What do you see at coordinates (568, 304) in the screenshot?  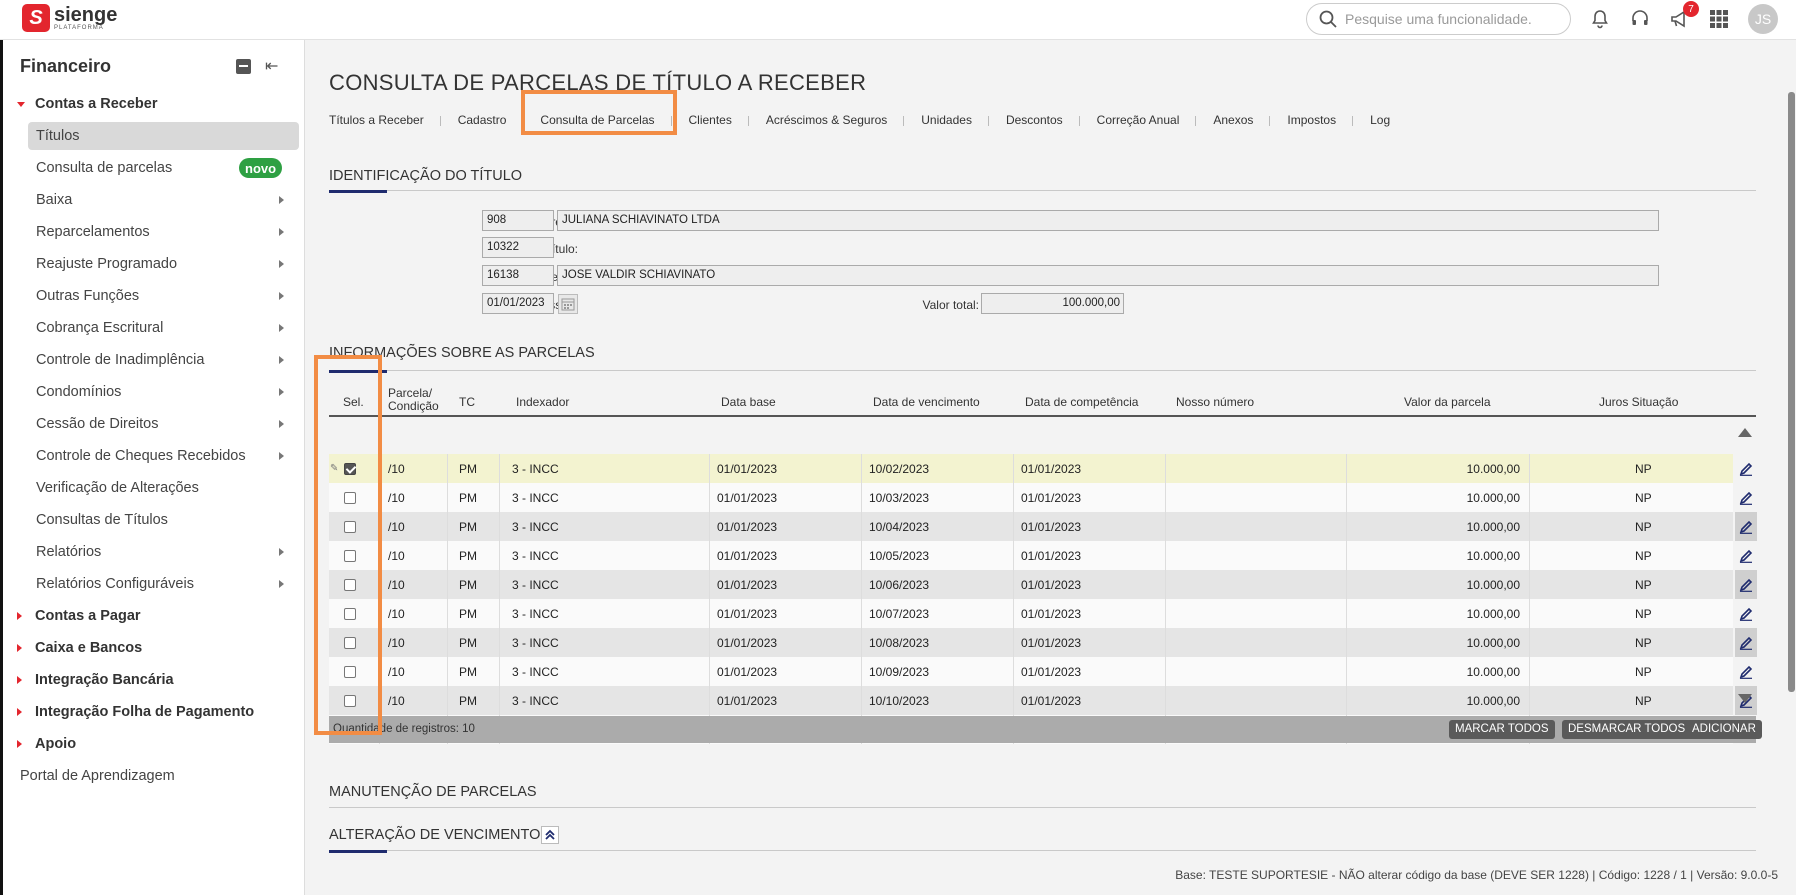 I see `calendar-icon` at bounding box center [568, 304].